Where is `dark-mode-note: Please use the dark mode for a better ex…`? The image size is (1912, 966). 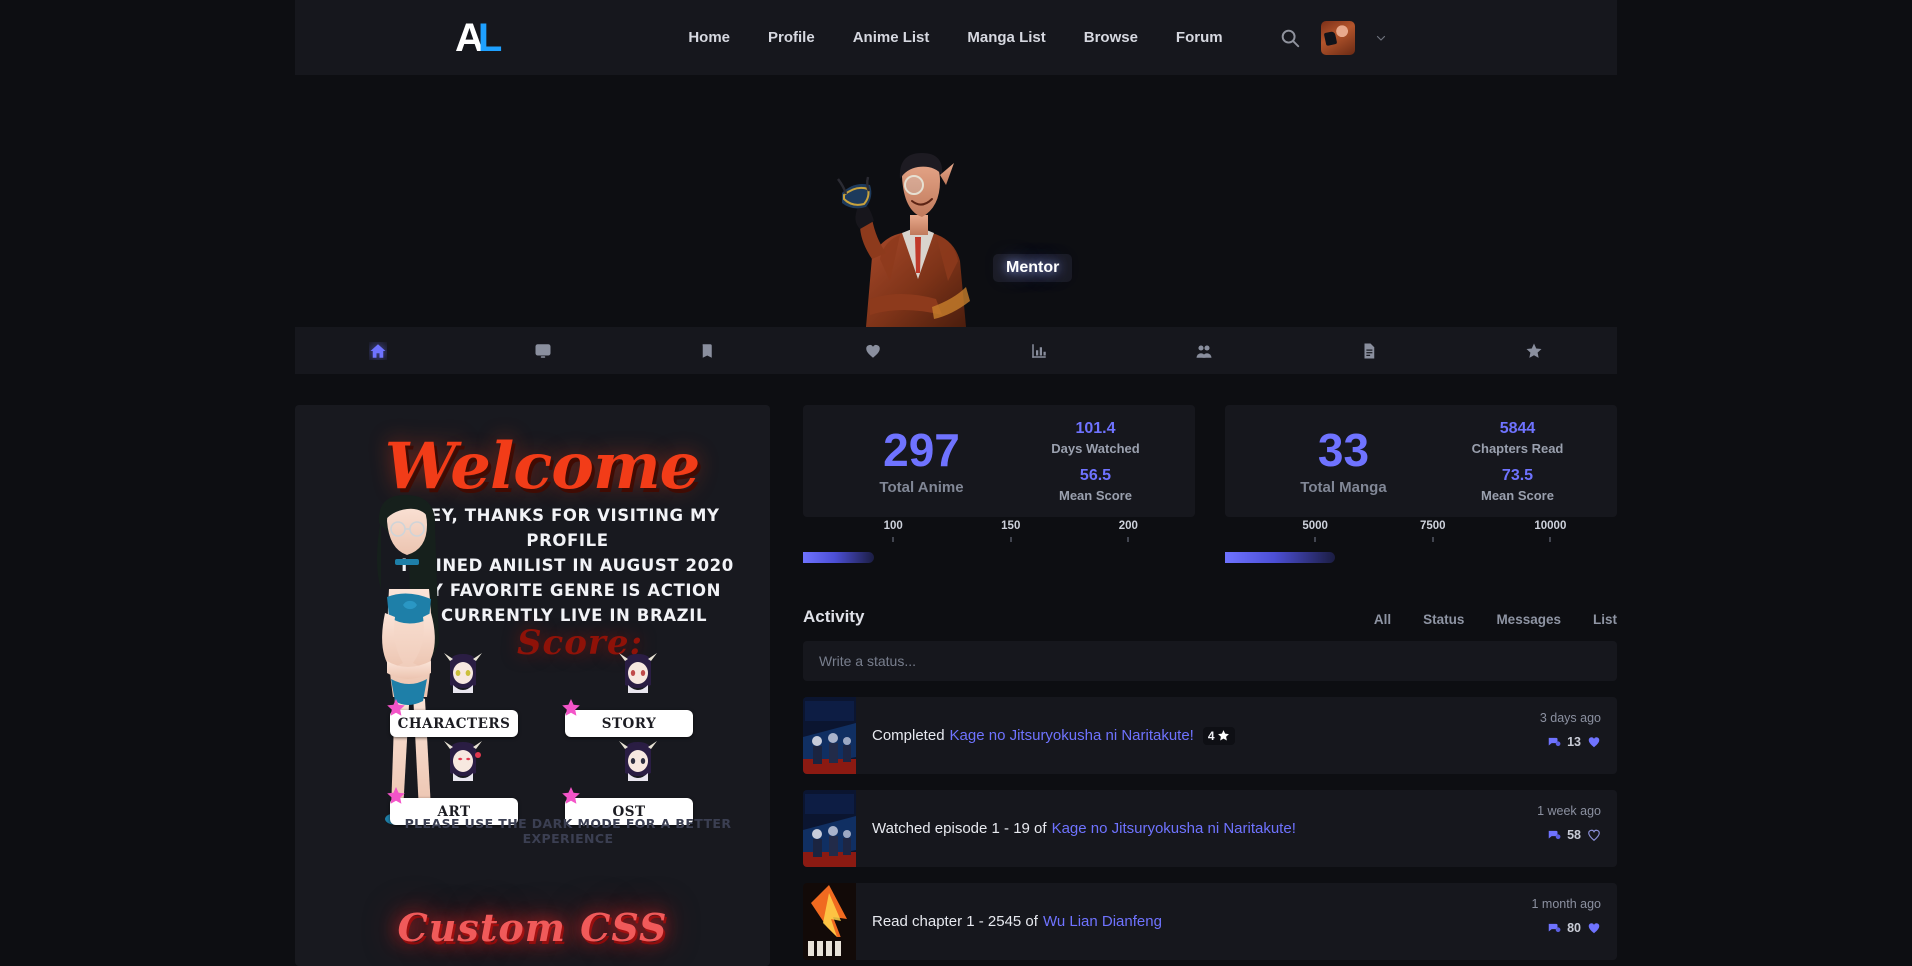 dark-mode-note: Please use the dark mode for a better ex… is located at coordinates (568, 831).